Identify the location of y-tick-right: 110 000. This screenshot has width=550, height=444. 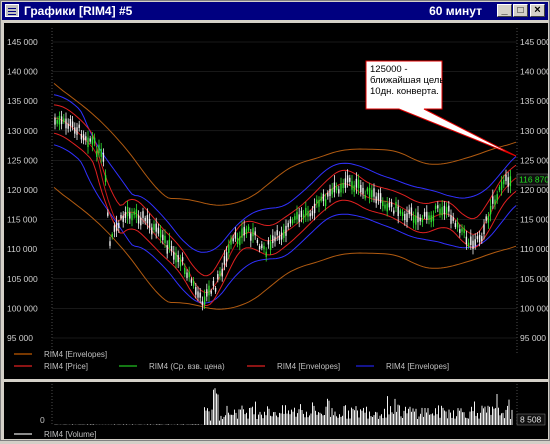
(534, 249).